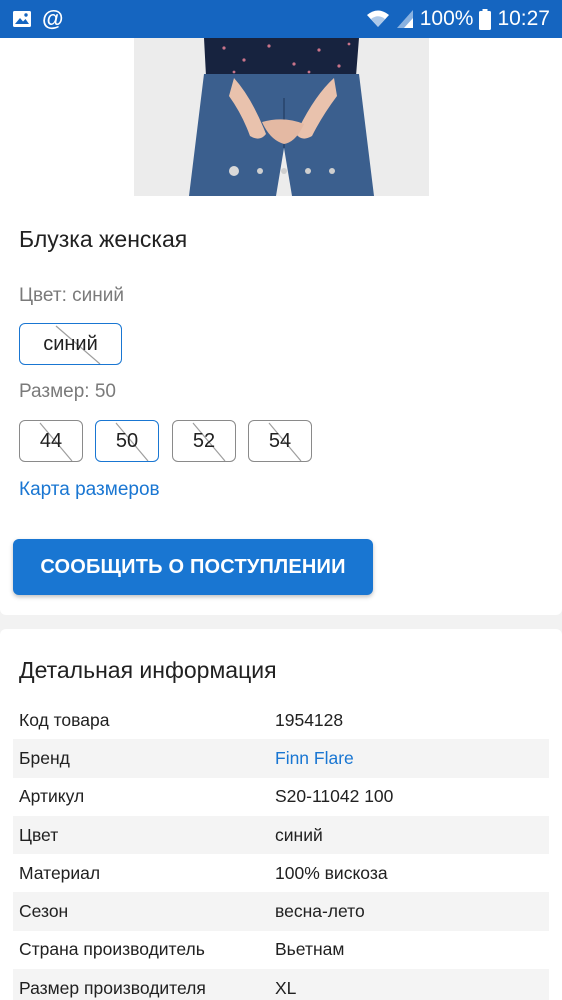 Image resolution: width=562 pixels, height=1000 pixels. Describe the element at coordinates (405, 19) in the screenshot. I see `signal-icon` at that location.